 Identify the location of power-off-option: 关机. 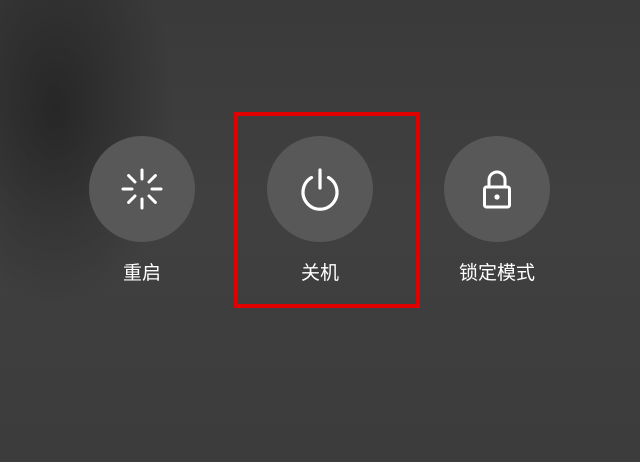
(320, 221).